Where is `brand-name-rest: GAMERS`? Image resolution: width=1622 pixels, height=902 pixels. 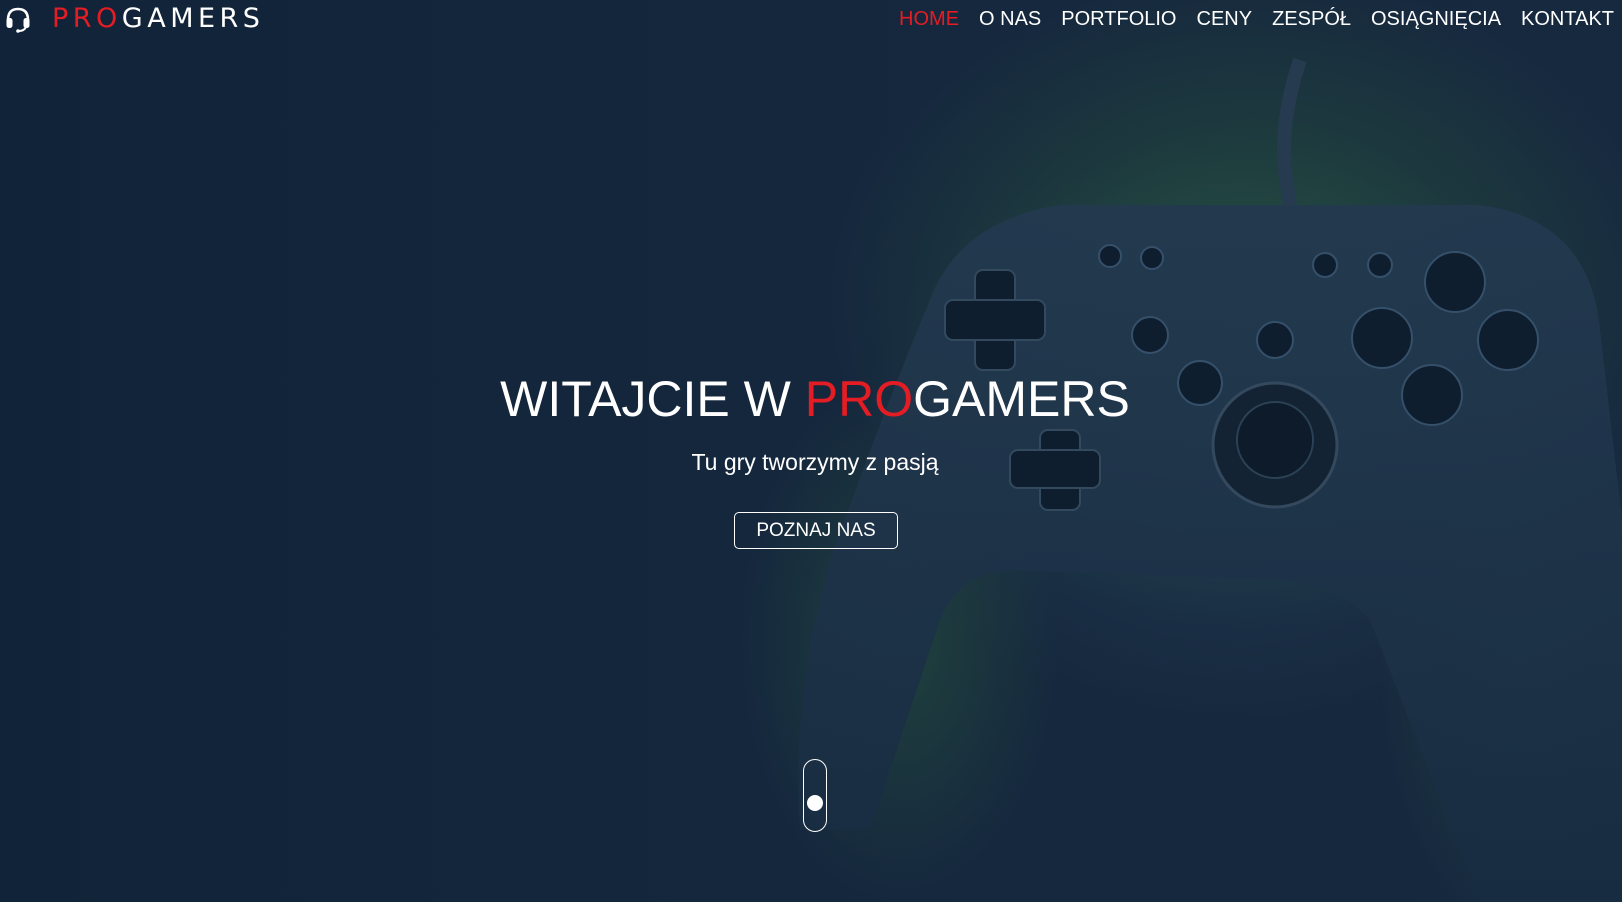
brand-name-rest: GAMERS is located at coordinates (193, 18).